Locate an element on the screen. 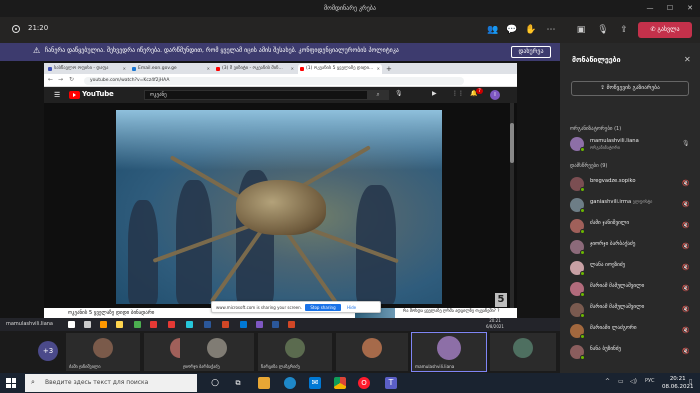 This screenshot has height=393, width=700. participant-row: ნანა ბუზინძე 🔇 is located at coordinates (632, 352).